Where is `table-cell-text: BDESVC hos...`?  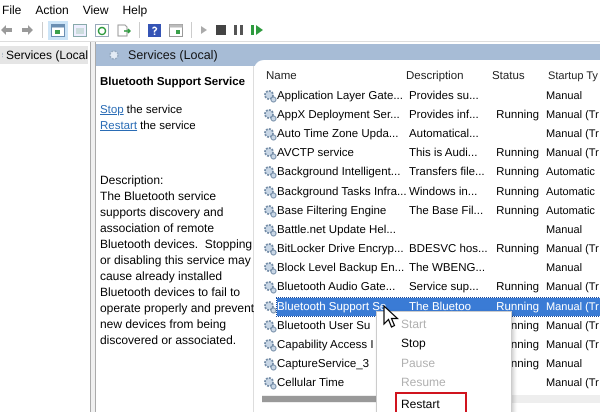
table-cell-text: BDESVC hos... is located at coordinates (447, 249).